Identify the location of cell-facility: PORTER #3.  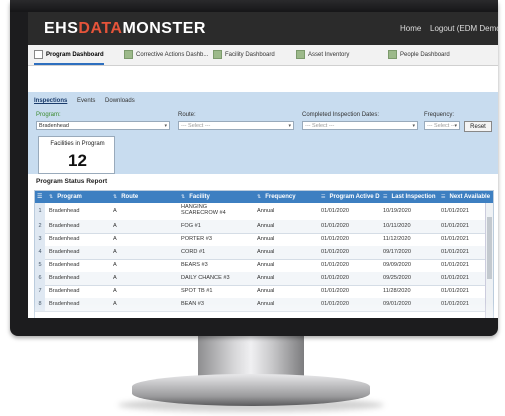
(196, 239).